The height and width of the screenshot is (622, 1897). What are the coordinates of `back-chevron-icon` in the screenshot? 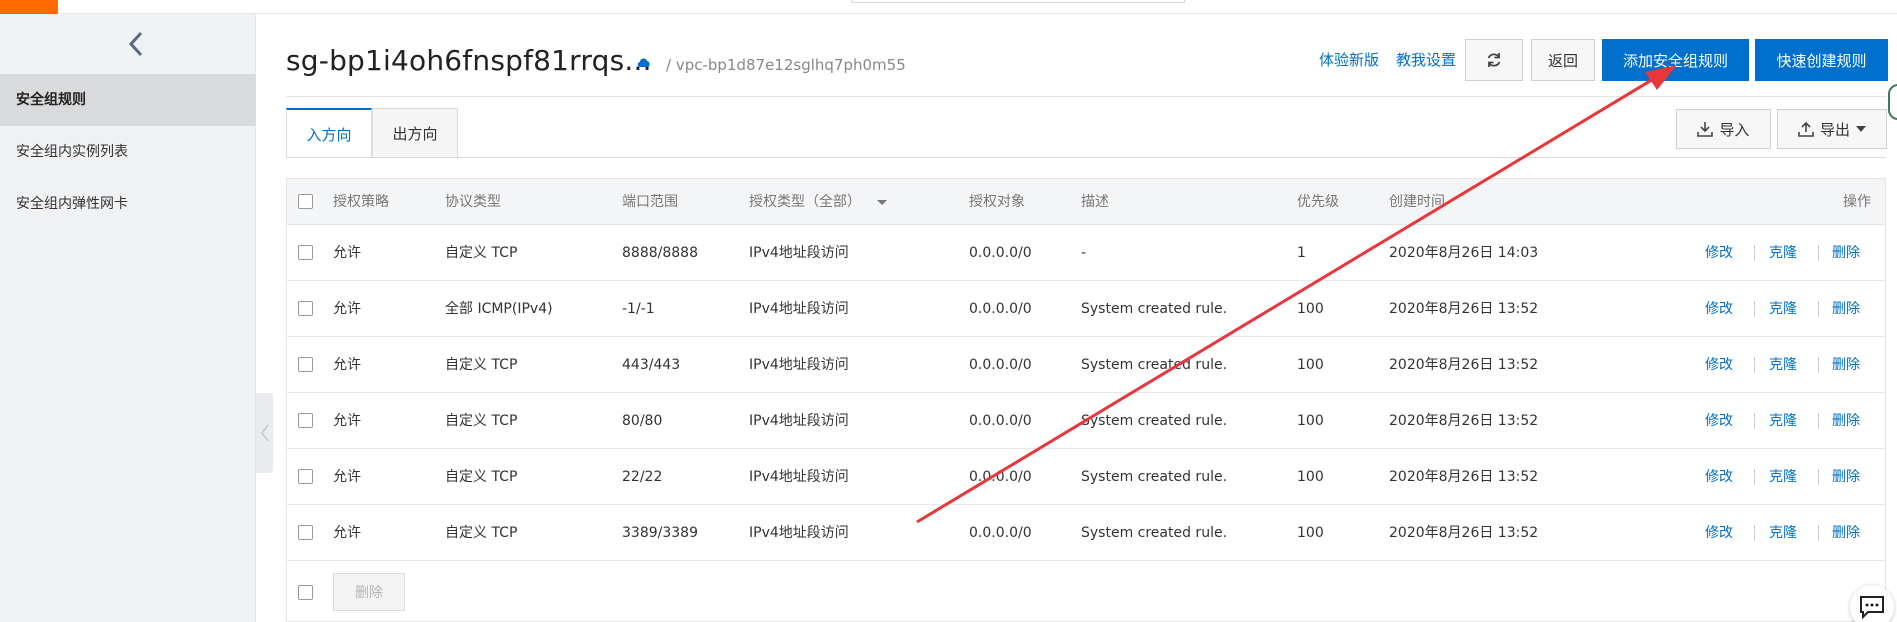 It's located at (136, 44).